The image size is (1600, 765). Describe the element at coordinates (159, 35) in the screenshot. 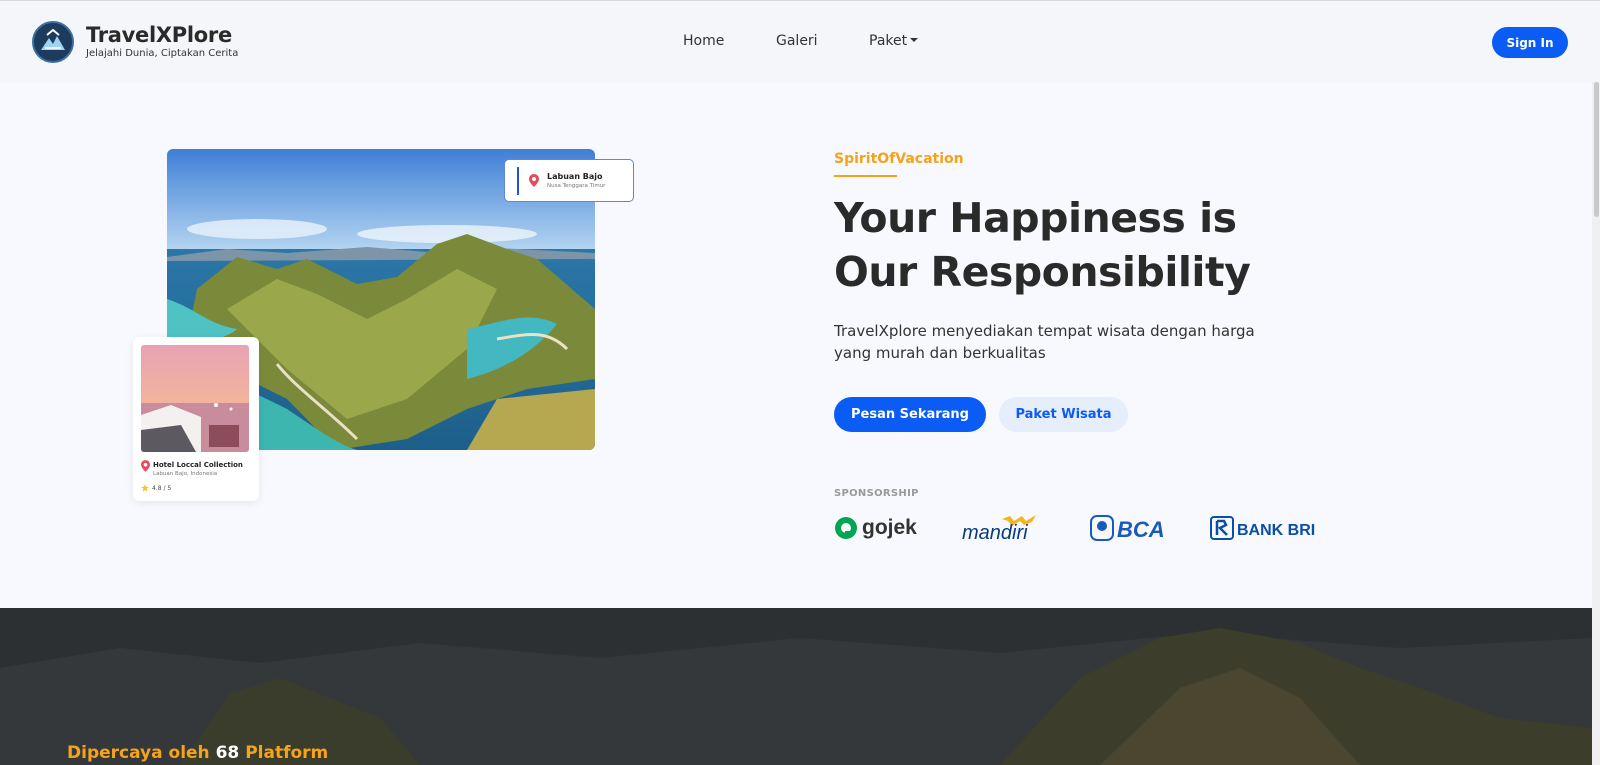

I see `brand-name: TravelXPlore` at that location.